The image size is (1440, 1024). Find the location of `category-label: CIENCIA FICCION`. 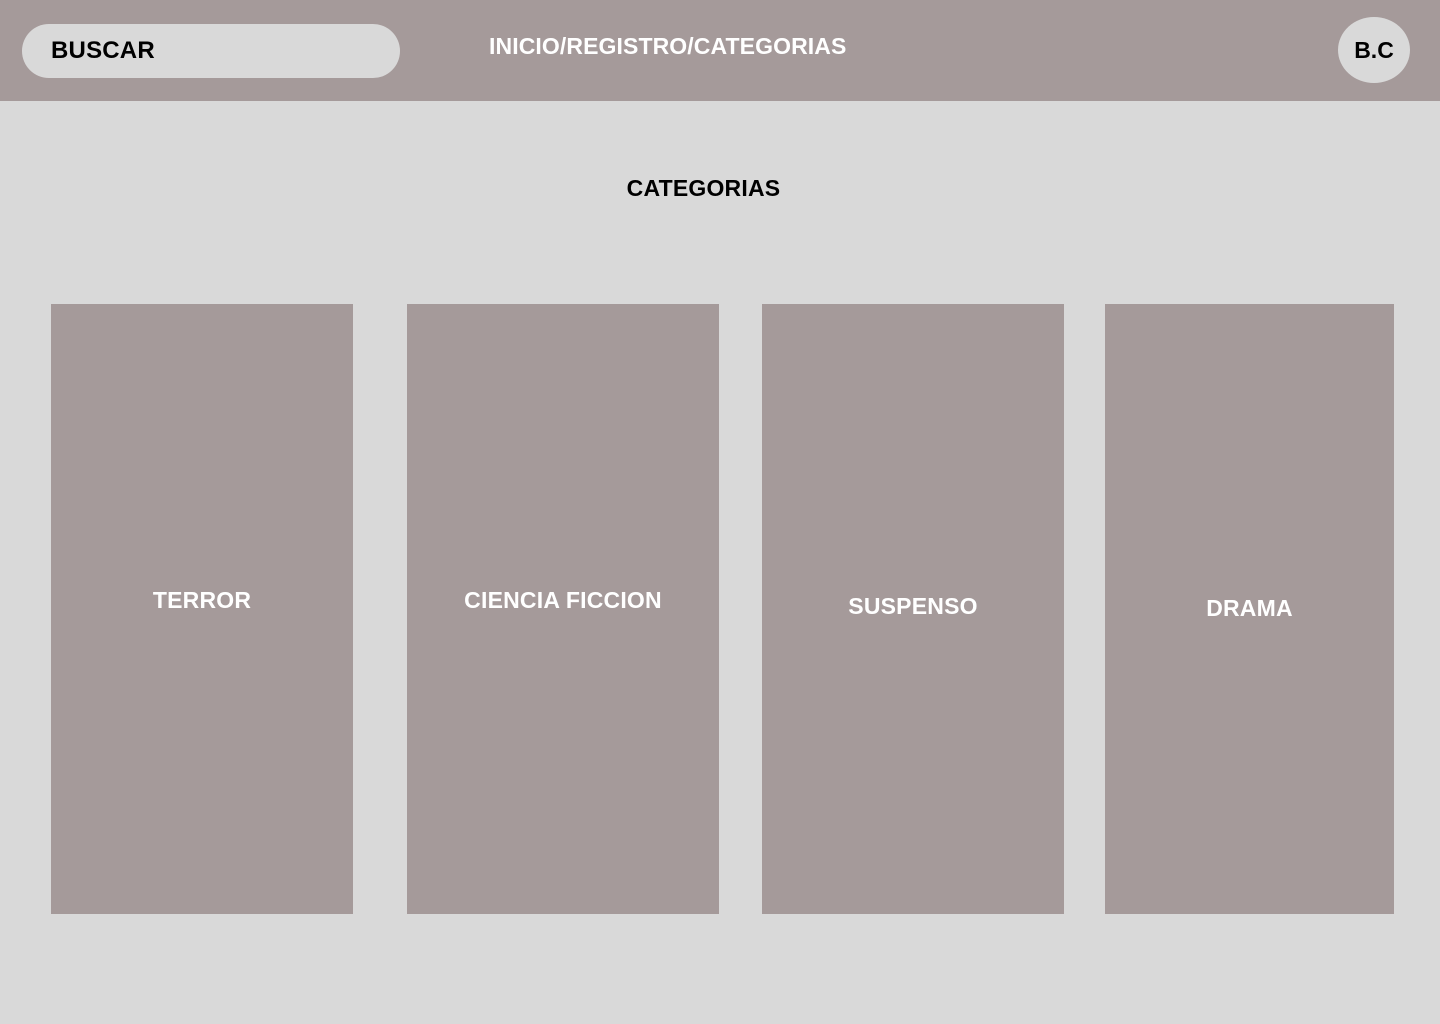

category-label: CIENCIA FICCION is located at coordinates (563, 600).